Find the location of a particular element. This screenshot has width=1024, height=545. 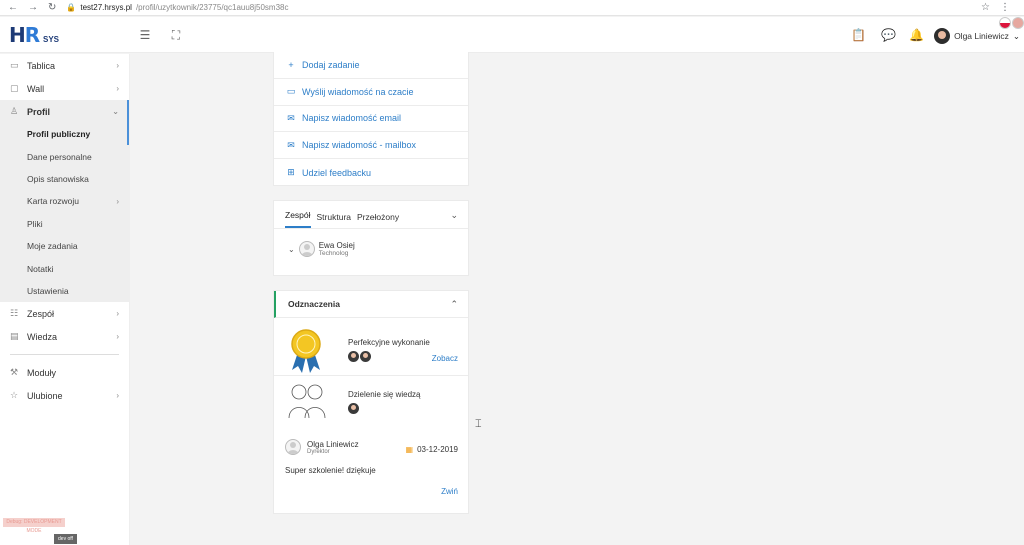

sidebar-subitem-profil-publiczny: Profil publiczny is located at coordinates (64, 134).